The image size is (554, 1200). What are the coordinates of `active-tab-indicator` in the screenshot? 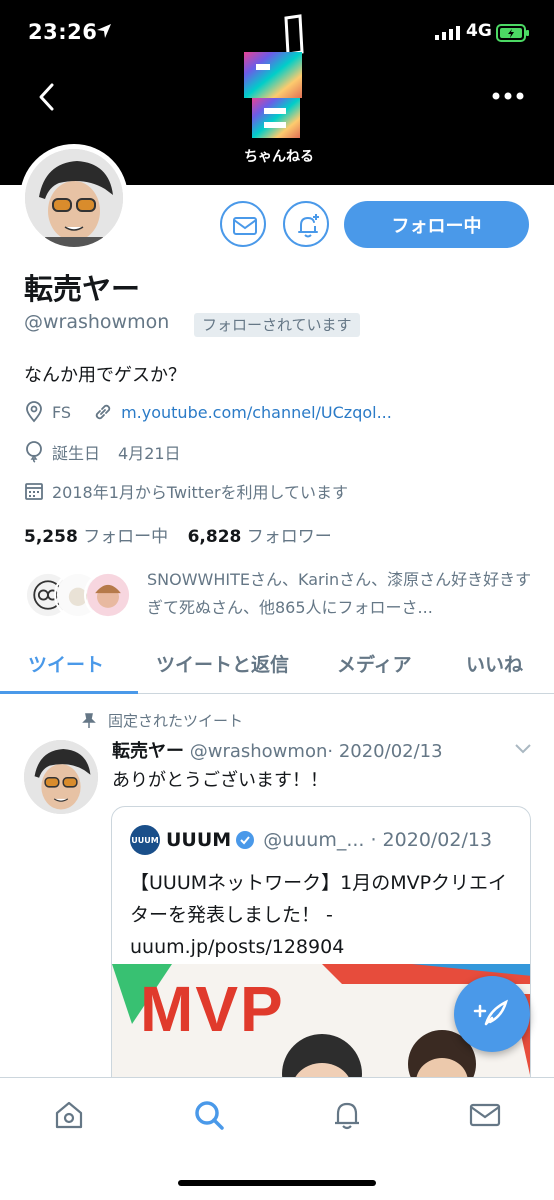 It's located at (69, 692).